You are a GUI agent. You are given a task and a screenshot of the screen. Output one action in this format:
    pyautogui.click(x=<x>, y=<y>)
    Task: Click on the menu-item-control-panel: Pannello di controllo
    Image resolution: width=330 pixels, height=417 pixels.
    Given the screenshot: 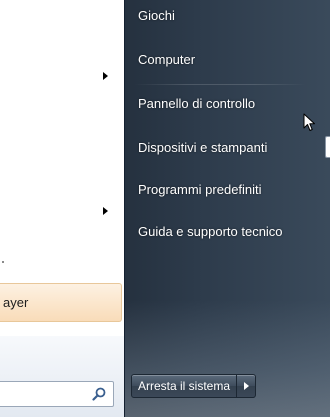 What is the action you would take?
    pyautogui.click(x=196, y=103)
    